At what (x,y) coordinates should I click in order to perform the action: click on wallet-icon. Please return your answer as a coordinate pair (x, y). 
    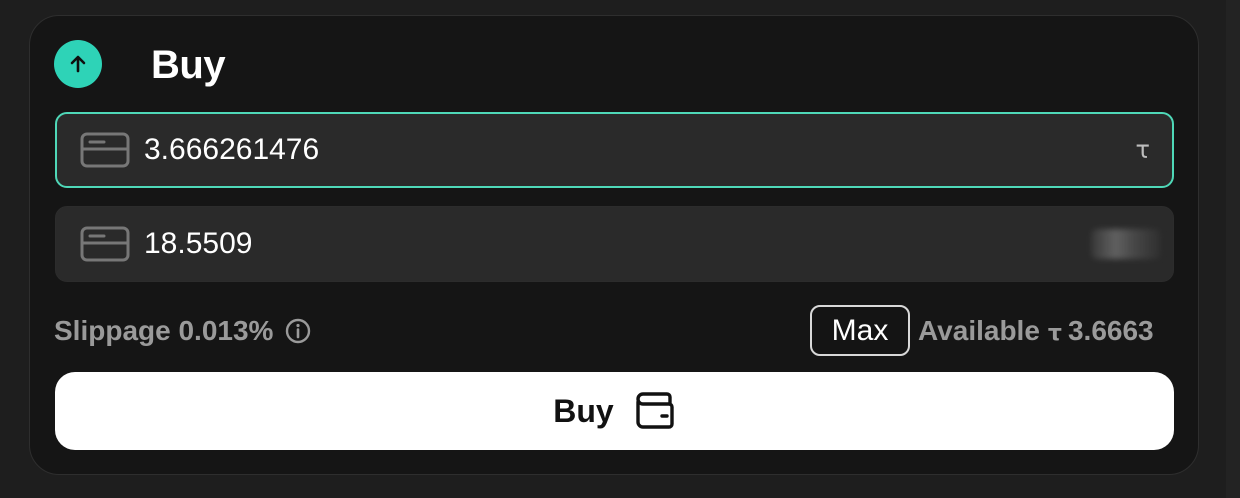
    Looking at the image, I should click on (655, 410).